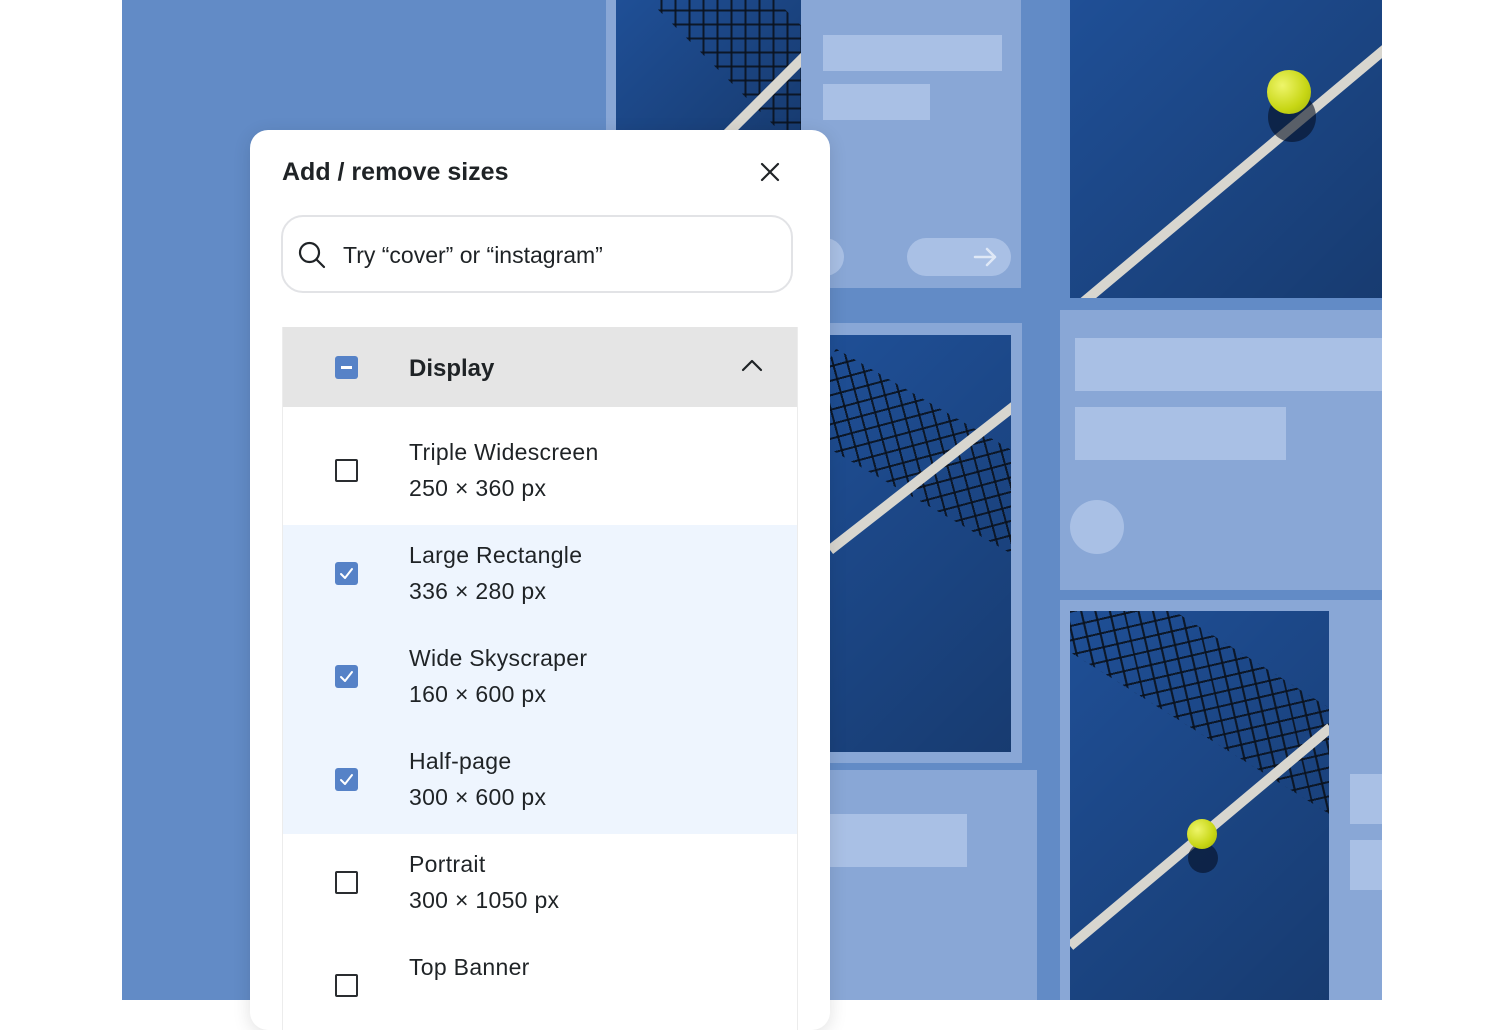 Image resolution: width=1504 pixels, height=1030 pixels. I want to click on close-icon, so click(770, 172).